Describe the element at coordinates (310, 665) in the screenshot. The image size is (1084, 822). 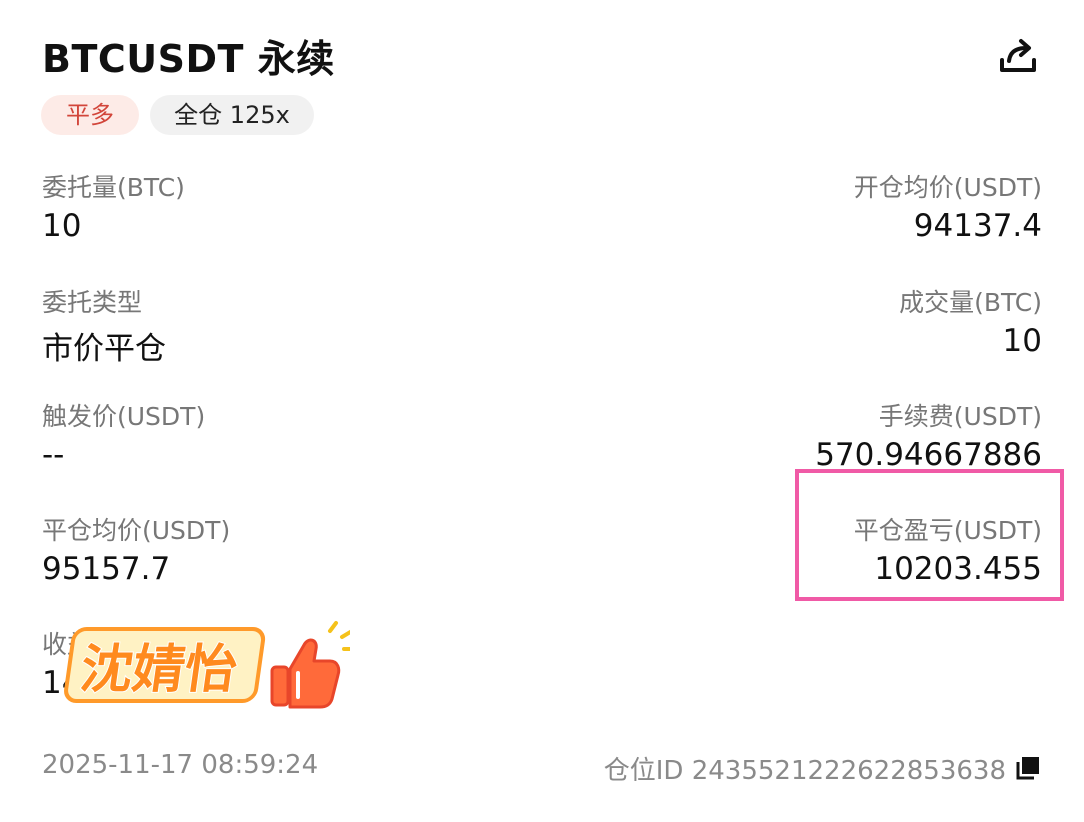
I see `thumbs-up-icon` at that location.